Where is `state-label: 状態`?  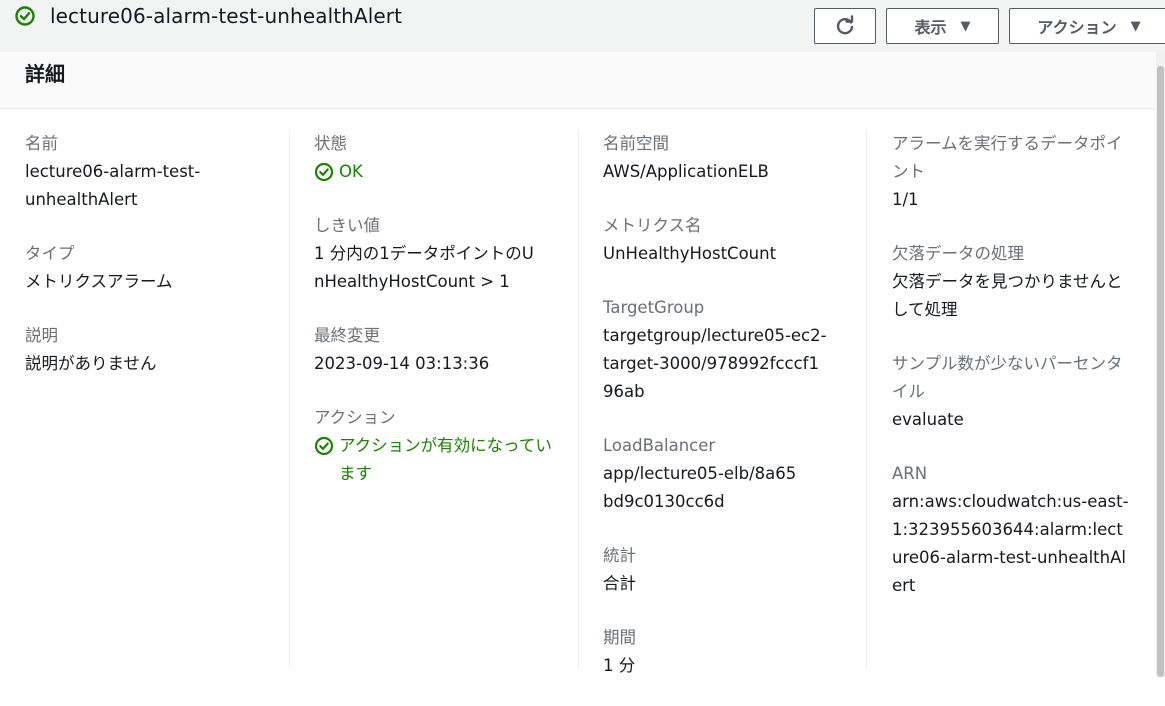
state-label: 状態 is located at coordinates (330, 143).